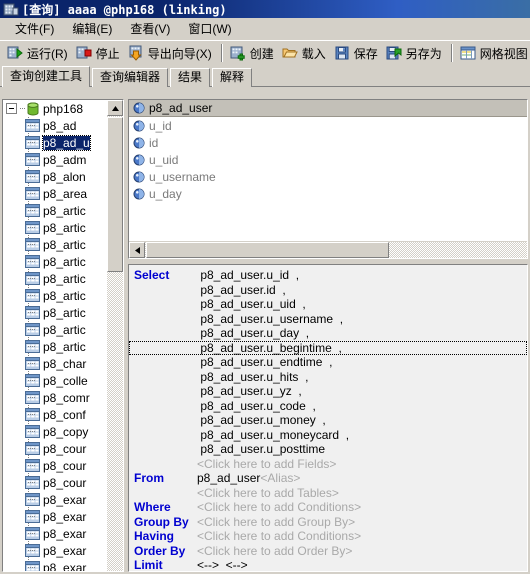 The height and width of the screenshot is (574, 530). I want to click on tree-item: p8_char, so click(55, 363).